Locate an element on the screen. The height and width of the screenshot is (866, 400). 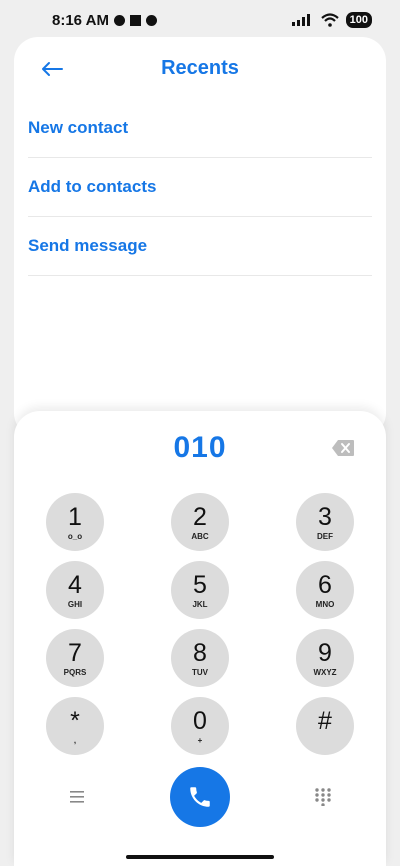
key-9: 9 WXYZ is located at coordinates (325, 658).